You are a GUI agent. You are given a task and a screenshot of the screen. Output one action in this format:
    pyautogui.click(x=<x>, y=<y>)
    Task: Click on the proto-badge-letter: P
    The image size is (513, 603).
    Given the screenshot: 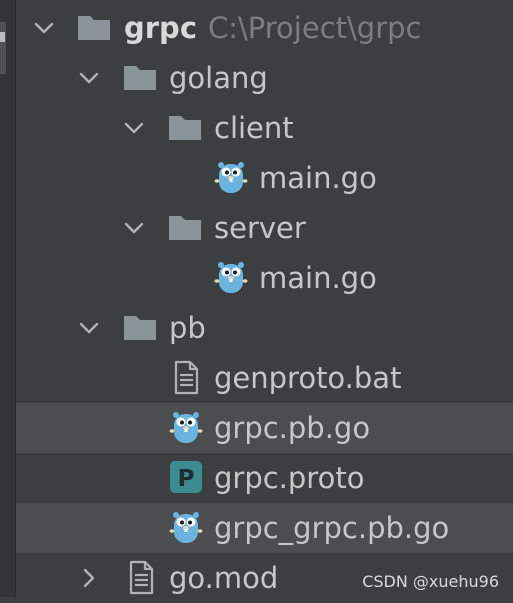 What is the action you would take?
    pyautogui.click(x=186, y=479)
    